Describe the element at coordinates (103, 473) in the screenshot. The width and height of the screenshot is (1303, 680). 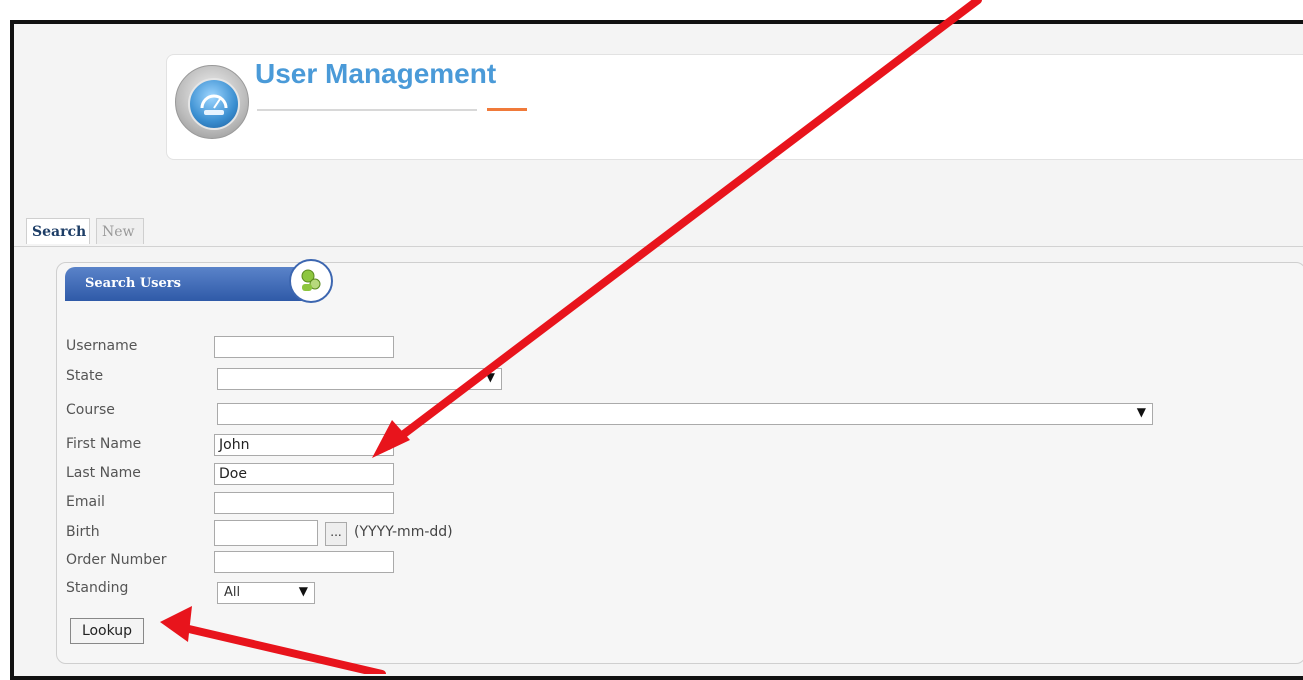
I see `last-name-label: Last Name` at that location.